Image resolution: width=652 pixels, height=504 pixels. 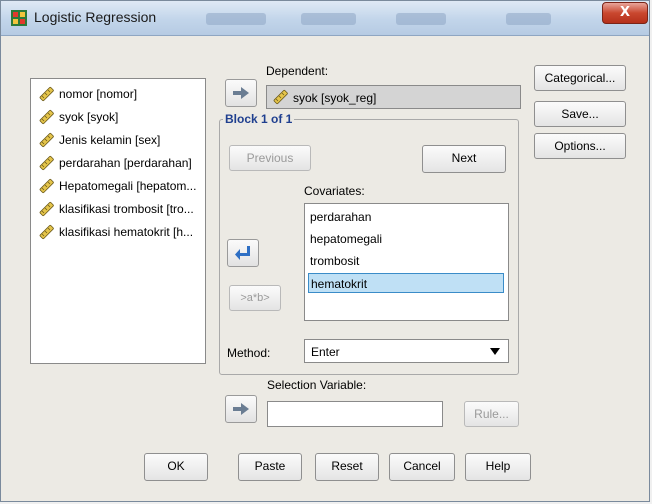 I want to click on dependent-label: Dependent:, so click(x=297, y=71).